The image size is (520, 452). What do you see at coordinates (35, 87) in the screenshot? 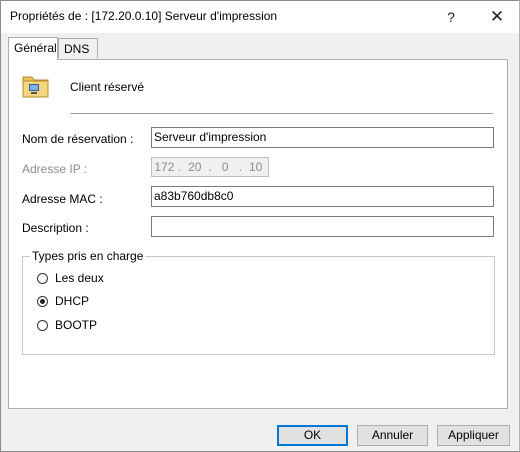
I see `reservation-folder-icon` at bounding box center [35, 87].